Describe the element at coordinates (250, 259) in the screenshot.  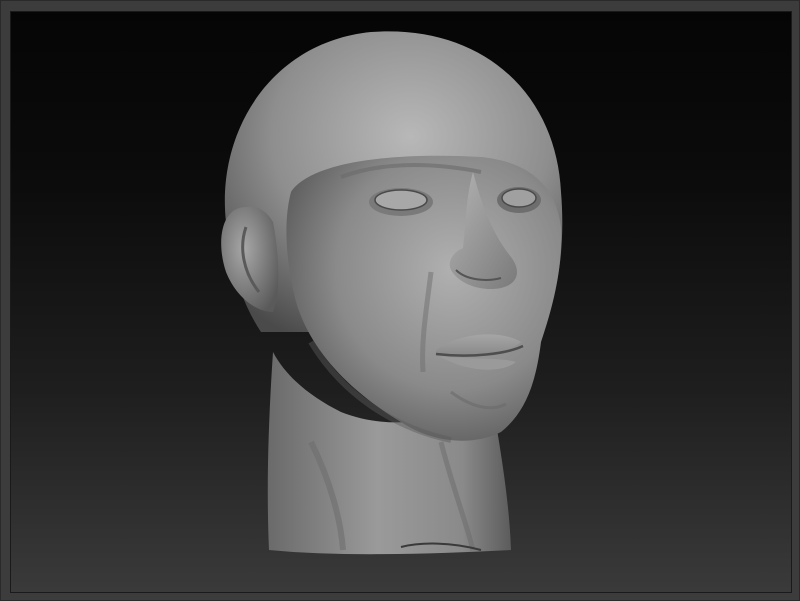
I see `ear` at that location.